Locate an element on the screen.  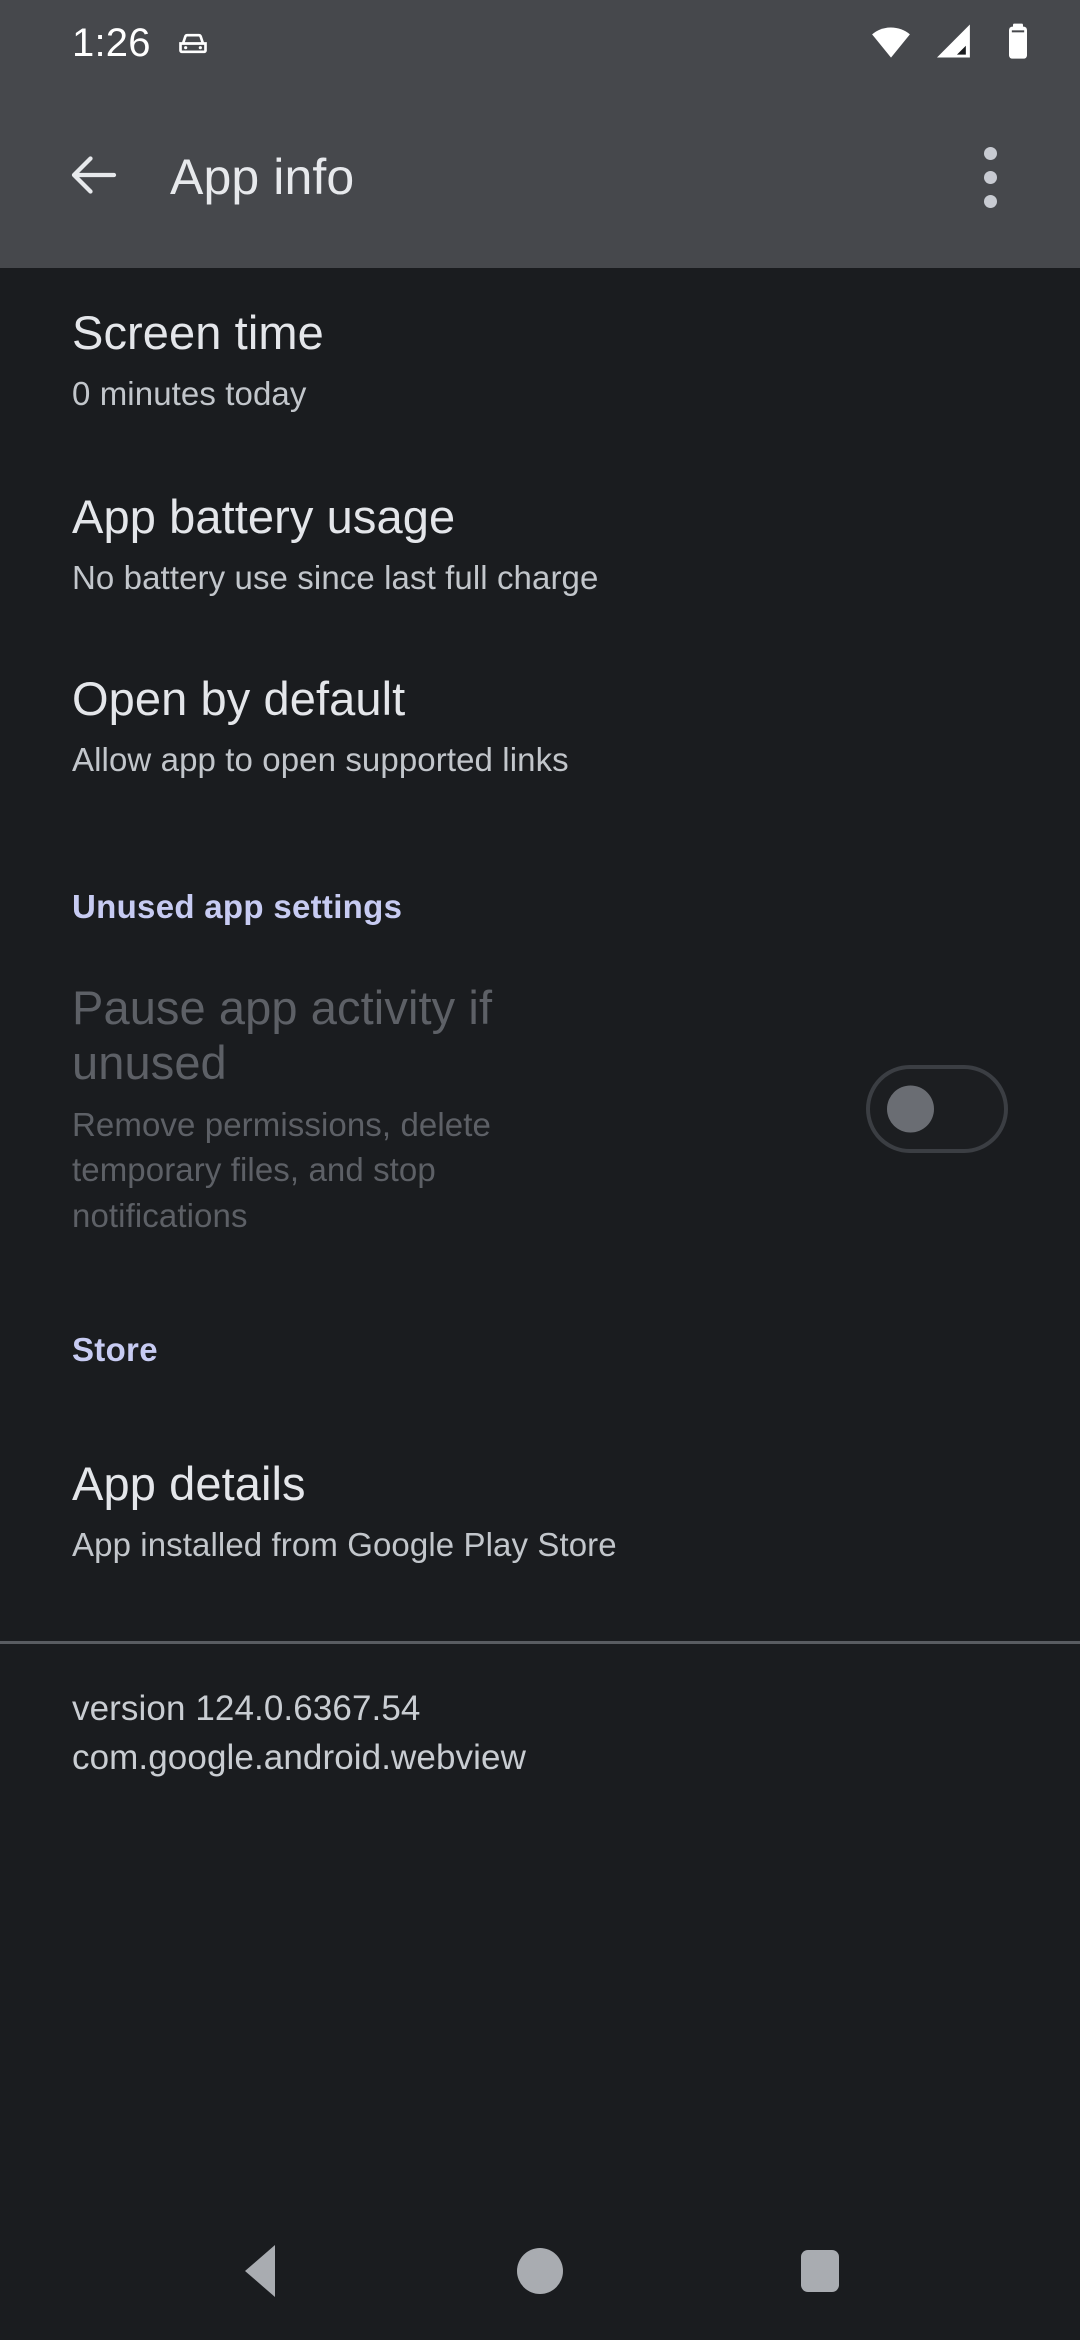
pref-pause-app-activity-title: Pause app activity if unused is located at coordinates (282, 1035).